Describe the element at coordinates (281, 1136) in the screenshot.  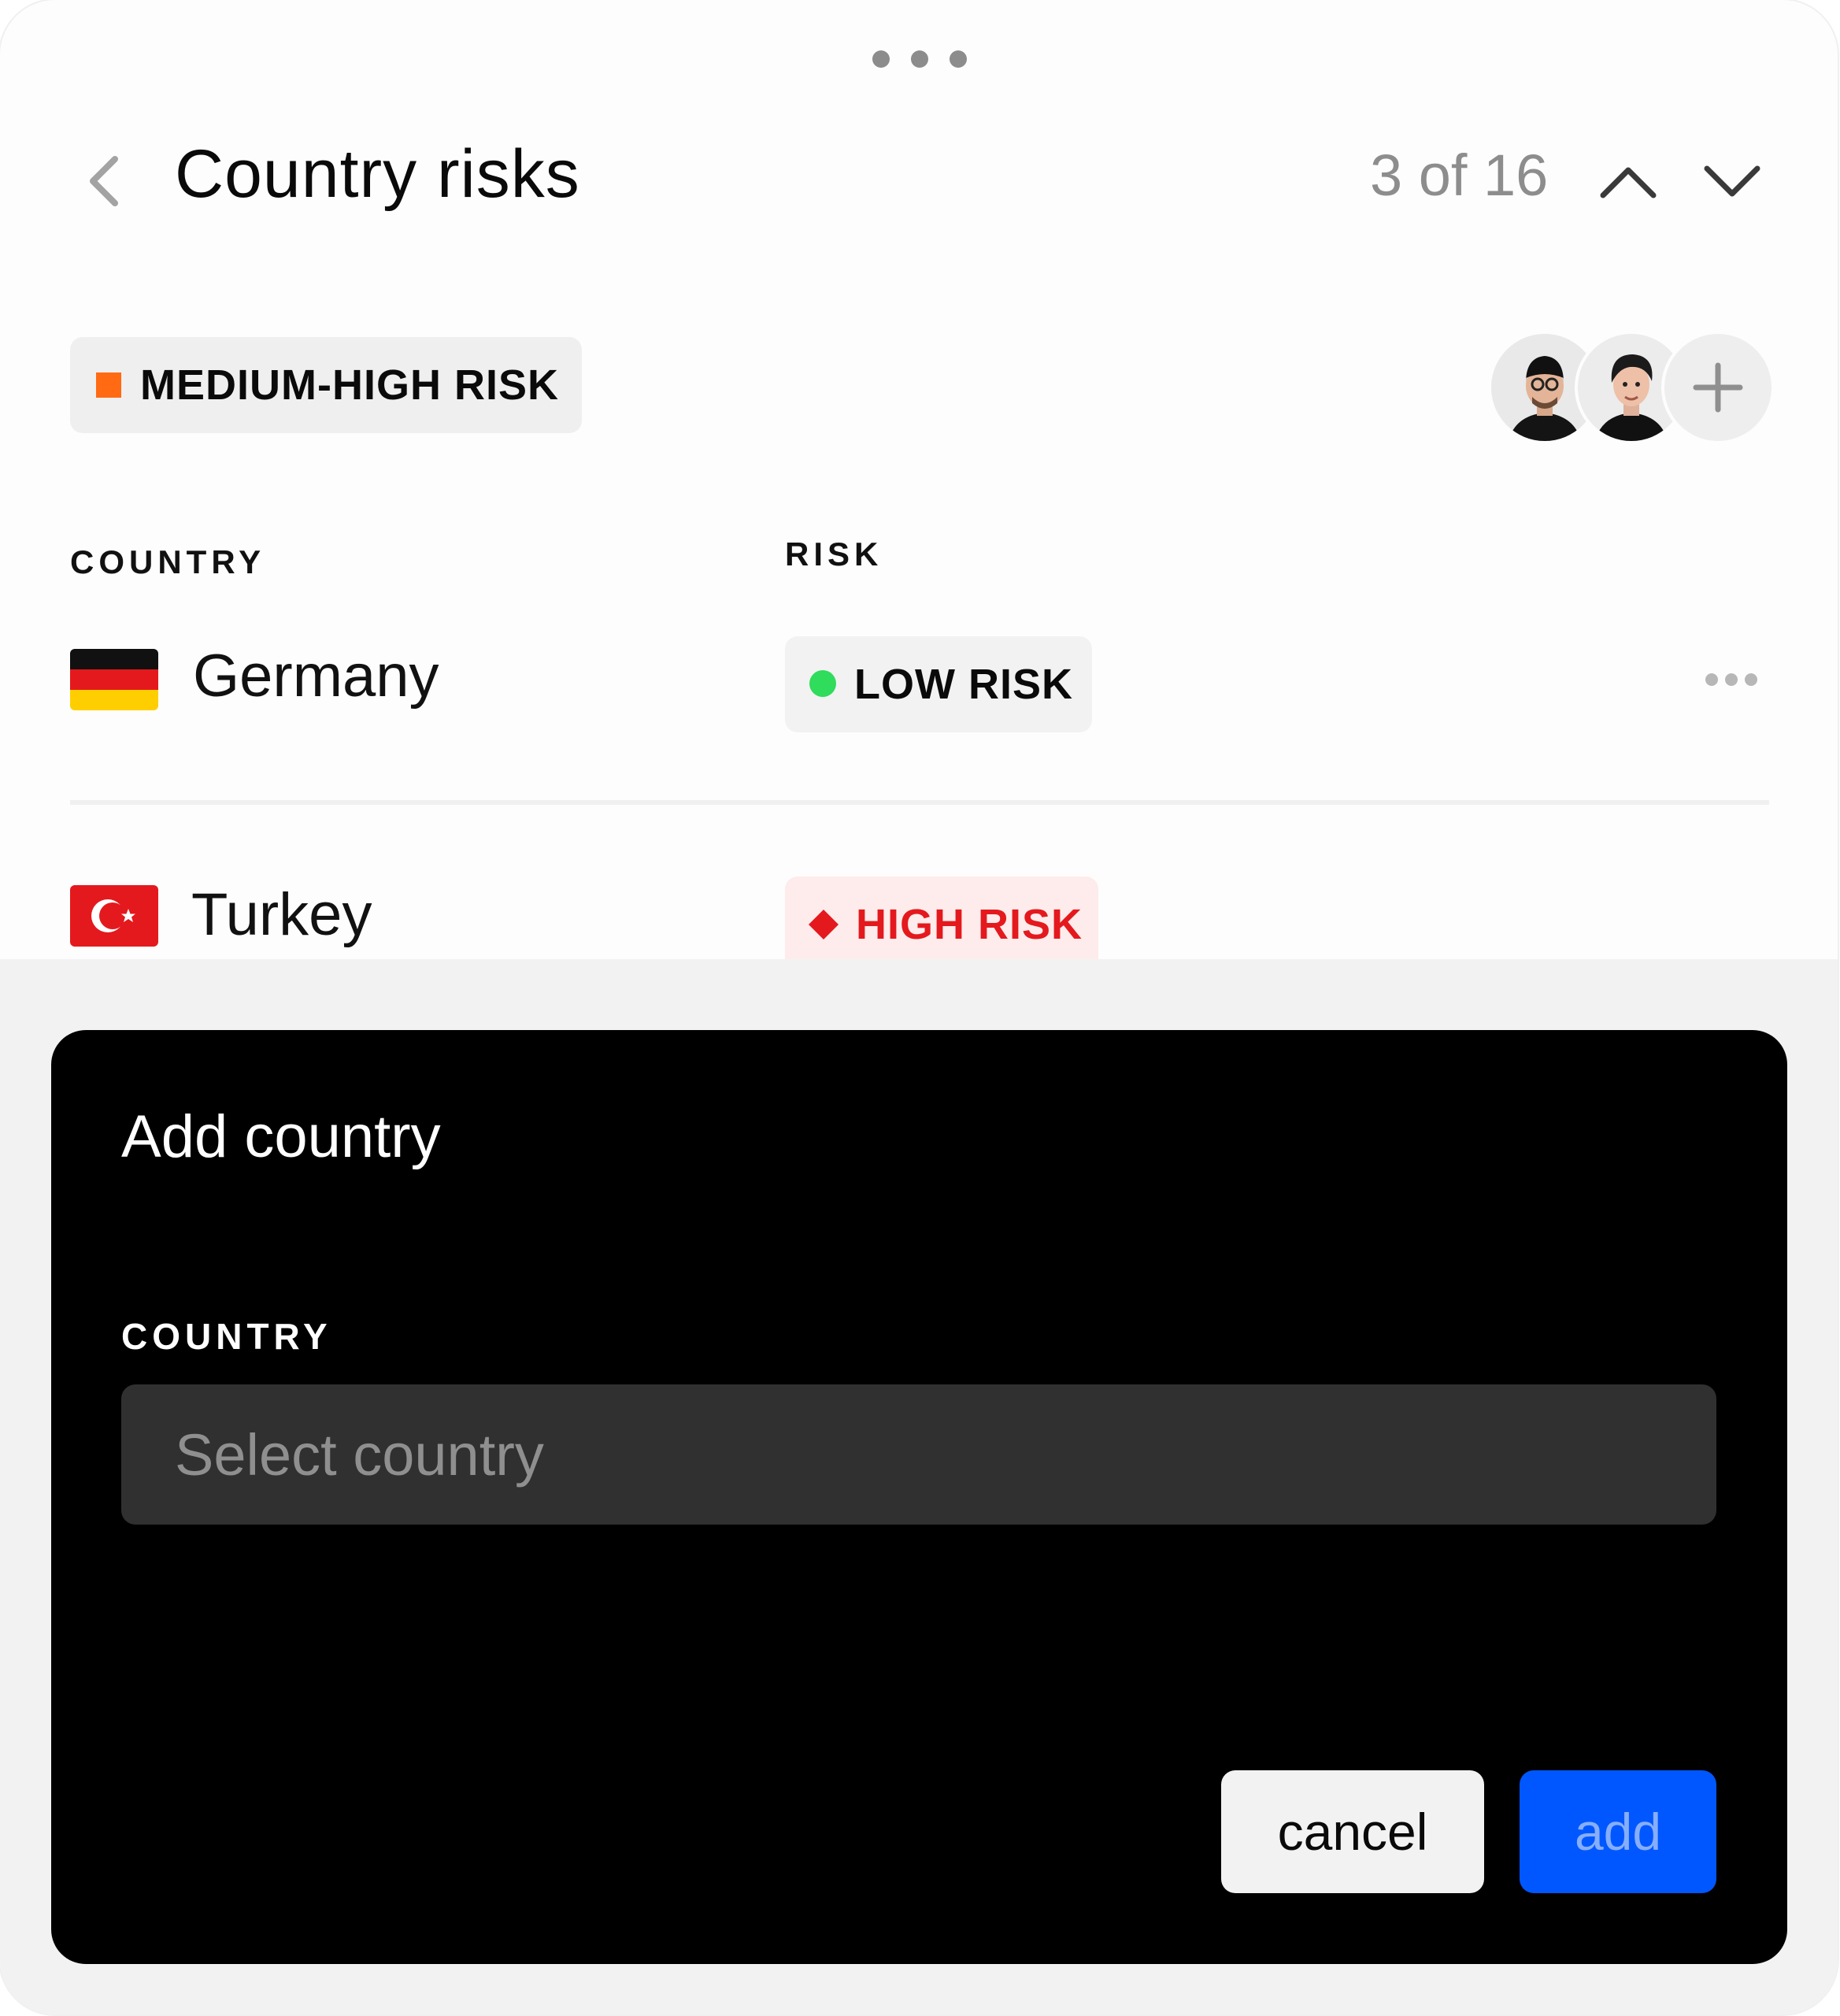
I see `dialog-title: Add country` at that location.